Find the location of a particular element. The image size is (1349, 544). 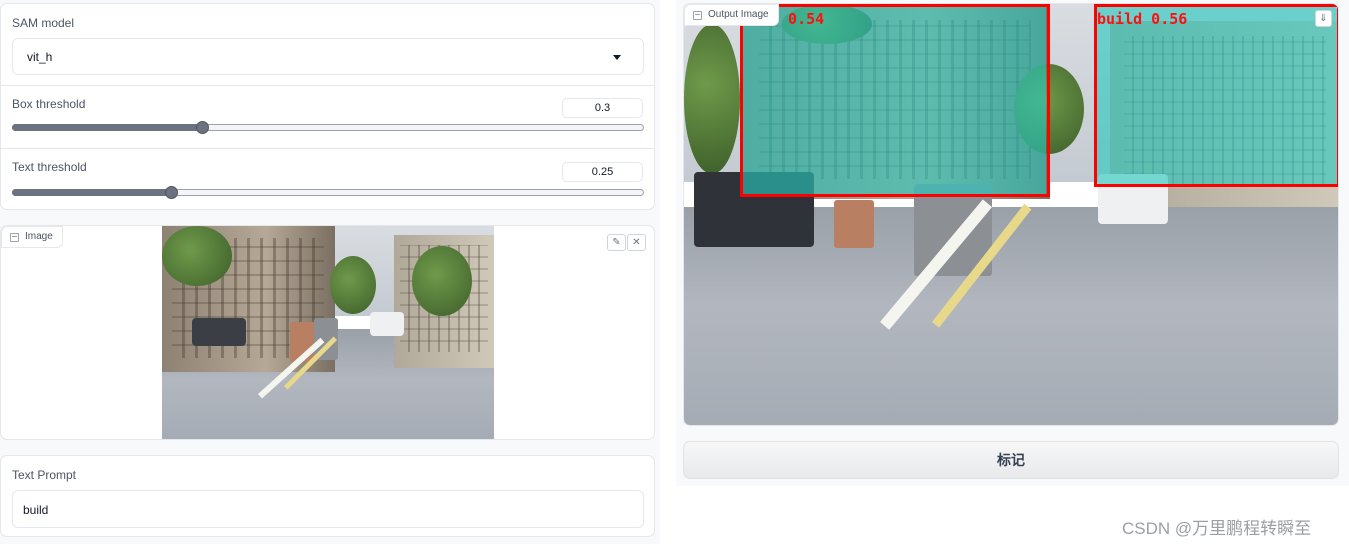

text-threshold-handle is located at coordinates (171, 192).